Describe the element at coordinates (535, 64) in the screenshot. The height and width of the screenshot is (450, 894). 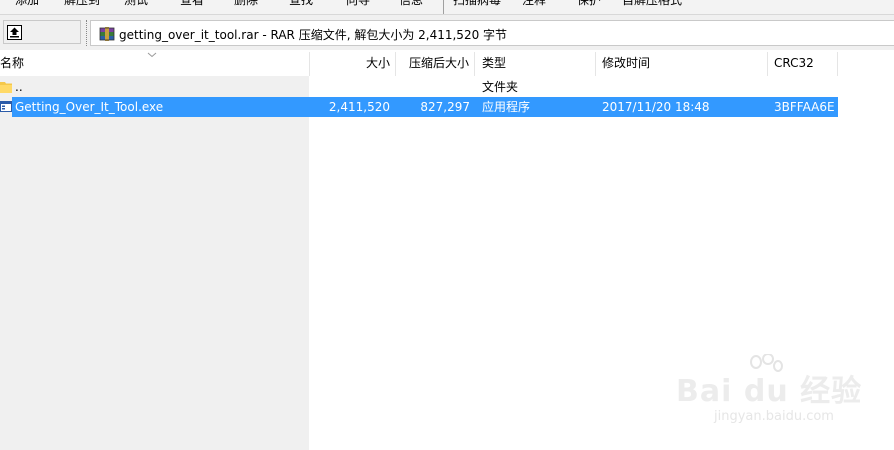
I see `column-type: 类型` at that location.